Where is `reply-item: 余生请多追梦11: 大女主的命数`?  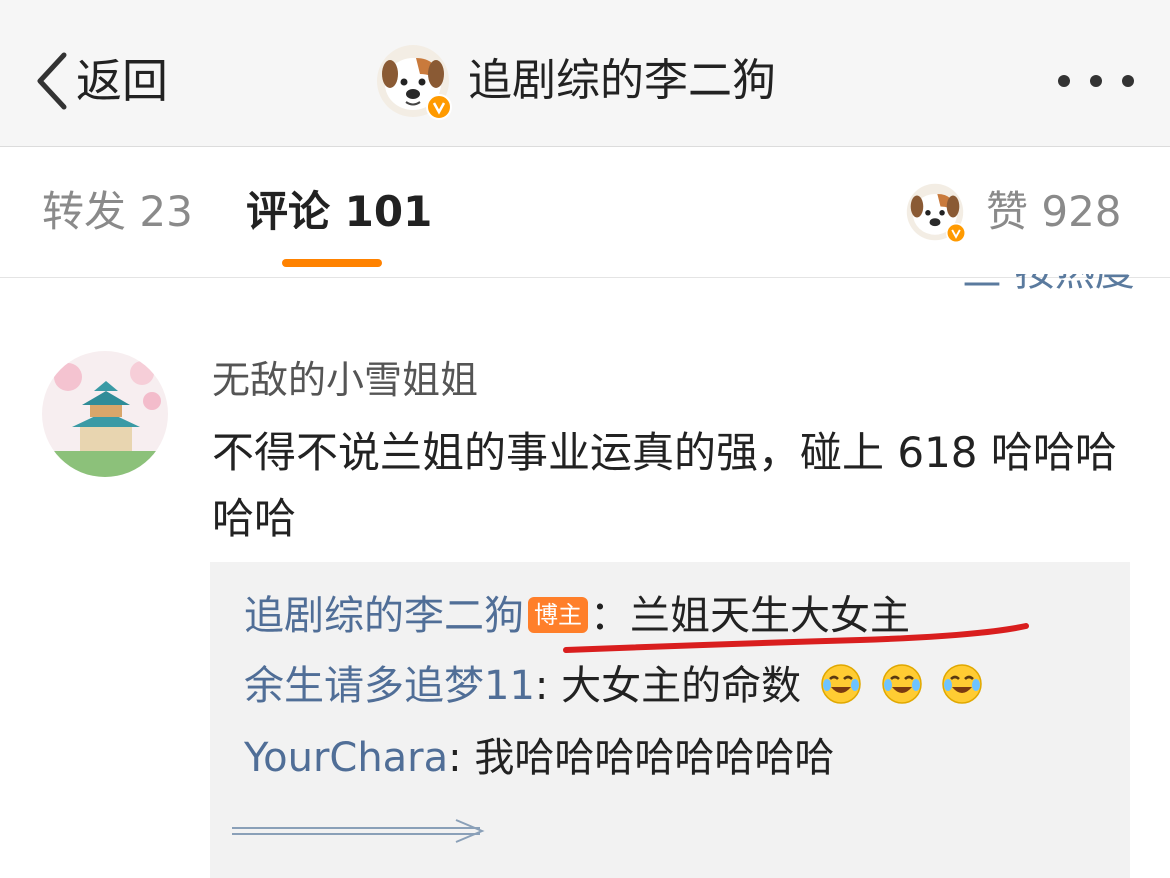 reply-item: 余生请多追梦11: 大女主的命数 is located at coordinates (613, 686).